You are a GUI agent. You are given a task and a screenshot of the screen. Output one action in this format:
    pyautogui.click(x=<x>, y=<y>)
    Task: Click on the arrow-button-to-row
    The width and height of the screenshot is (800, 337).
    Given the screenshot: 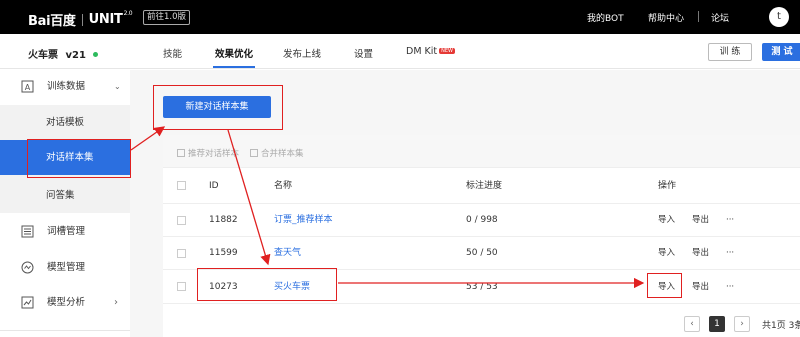 What is the action you would take?
    pyautogui.click(x=249, y=197)
    